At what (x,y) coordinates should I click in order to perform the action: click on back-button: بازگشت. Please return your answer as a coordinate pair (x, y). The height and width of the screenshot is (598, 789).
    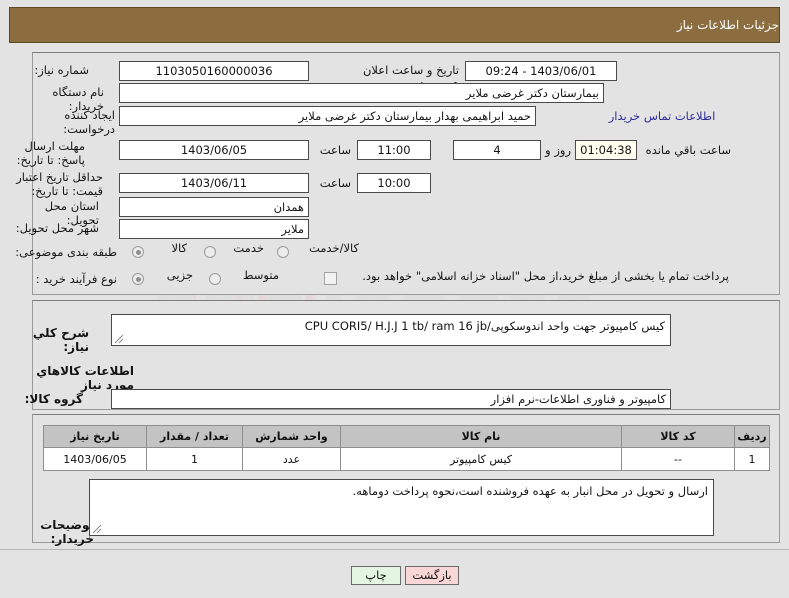
    Looking at the image, I should click on (432, 575).